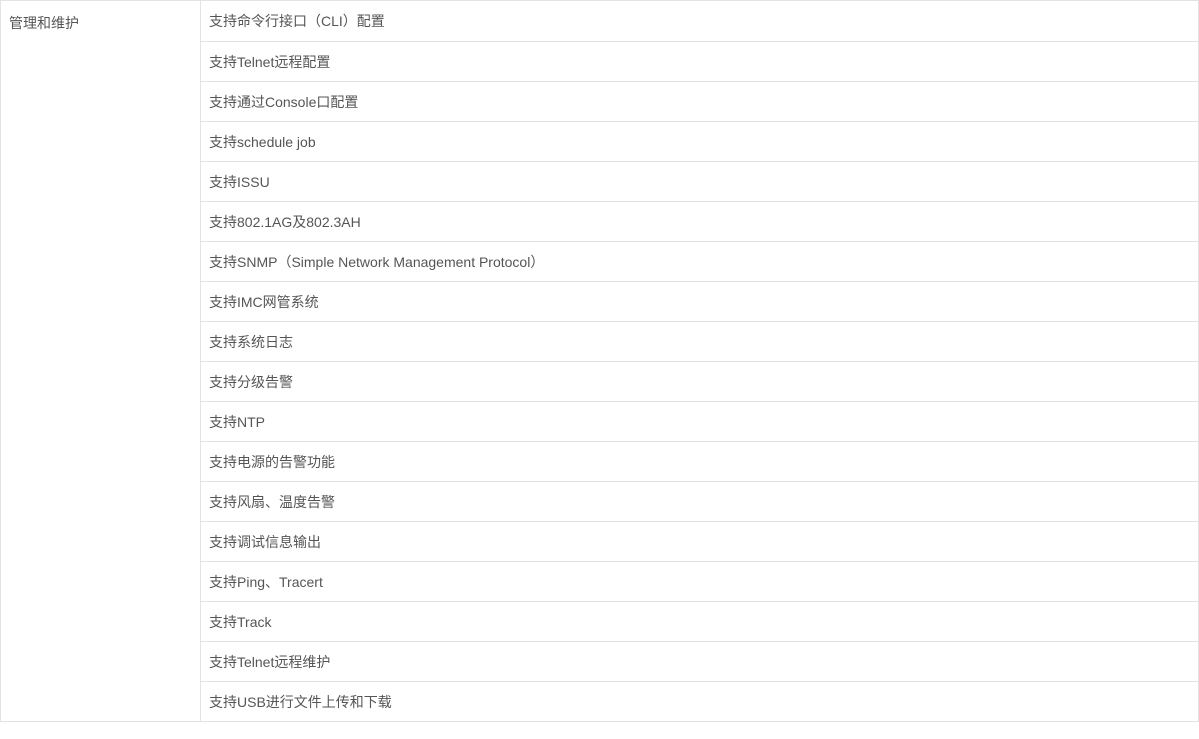 The height and width of the screenshot is (739, 1199). What do you see at coordinates (699, 661) in the screenshot?
I see `feature-cell: 支持Telnet远程维护` at bounding box center [699, 661].